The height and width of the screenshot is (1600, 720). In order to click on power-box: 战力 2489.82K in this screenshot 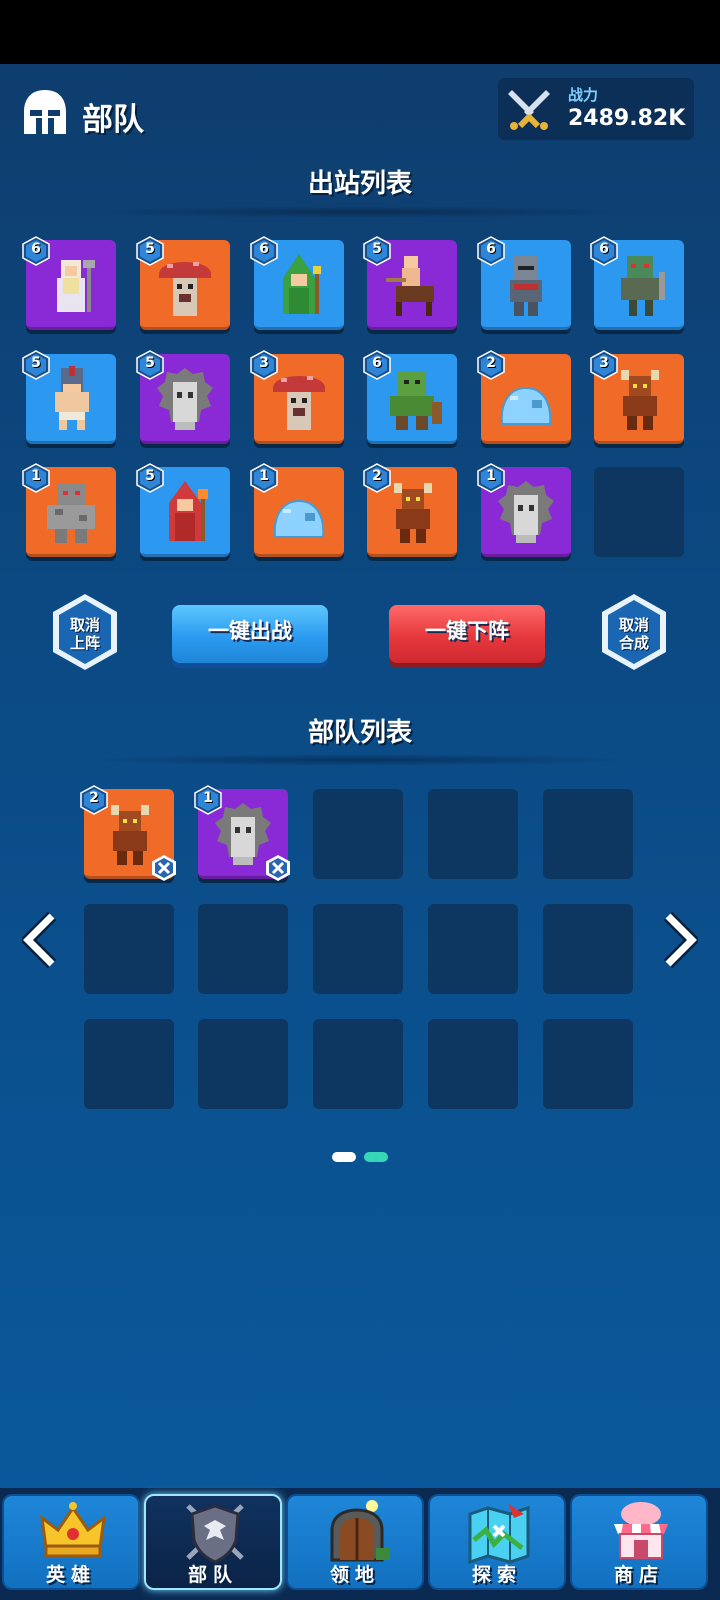, I will do `click(596, 109)`.